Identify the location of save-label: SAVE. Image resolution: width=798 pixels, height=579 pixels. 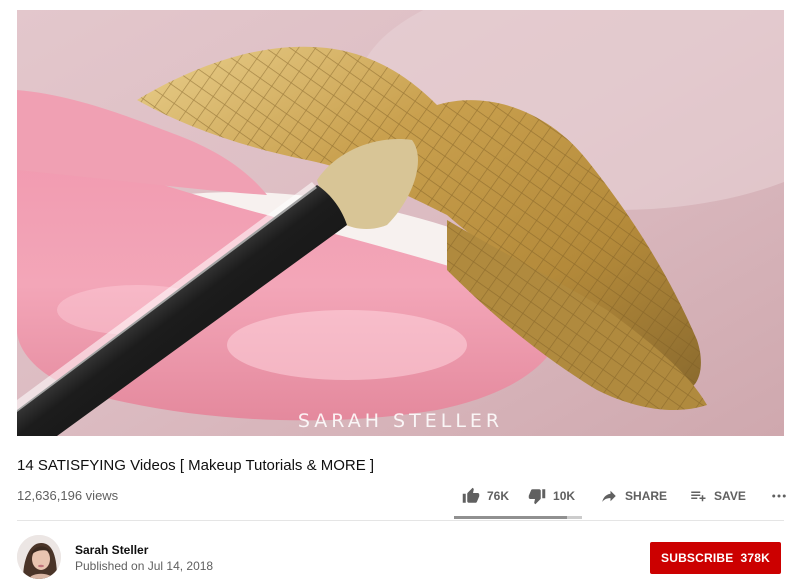
(730, 496).